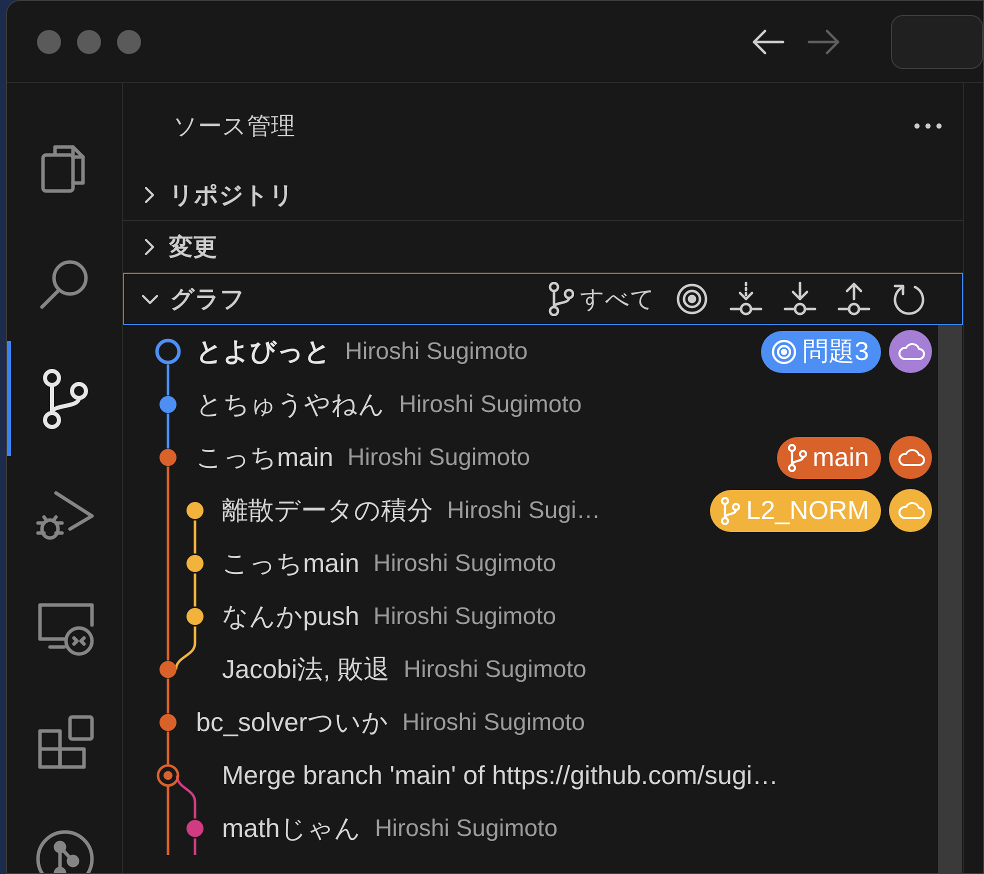  I want to click on push-icon, so click(854, 299).